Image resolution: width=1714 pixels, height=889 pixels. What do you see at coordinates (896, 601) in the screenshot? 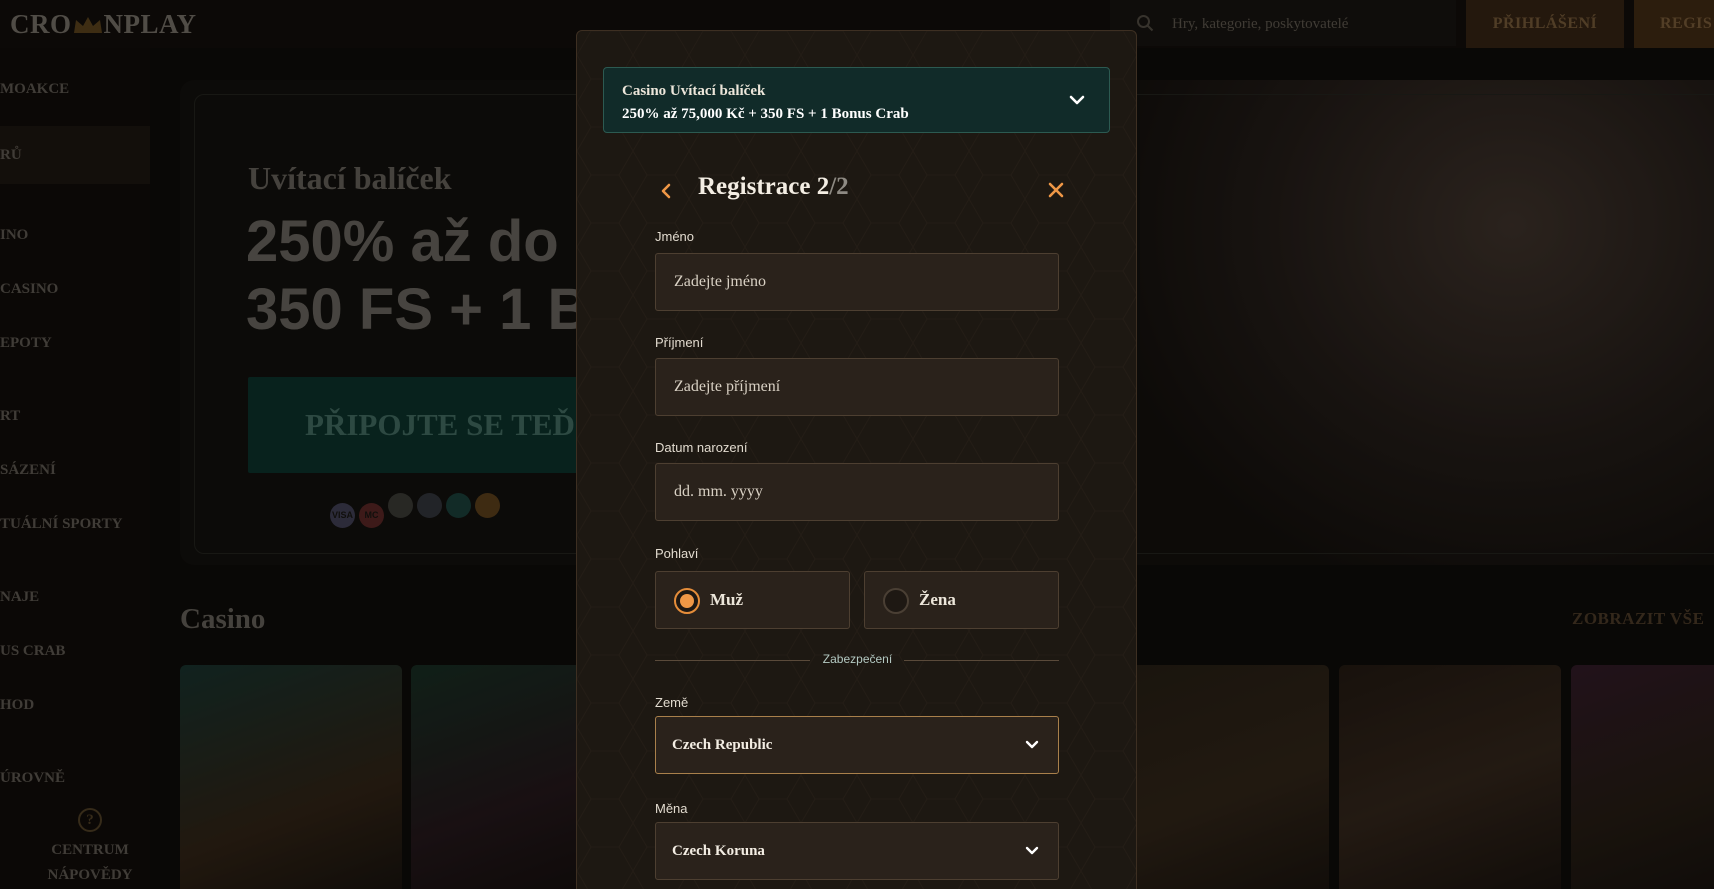
I see `radio-unselected-icon` at bounding box center [896, 601].